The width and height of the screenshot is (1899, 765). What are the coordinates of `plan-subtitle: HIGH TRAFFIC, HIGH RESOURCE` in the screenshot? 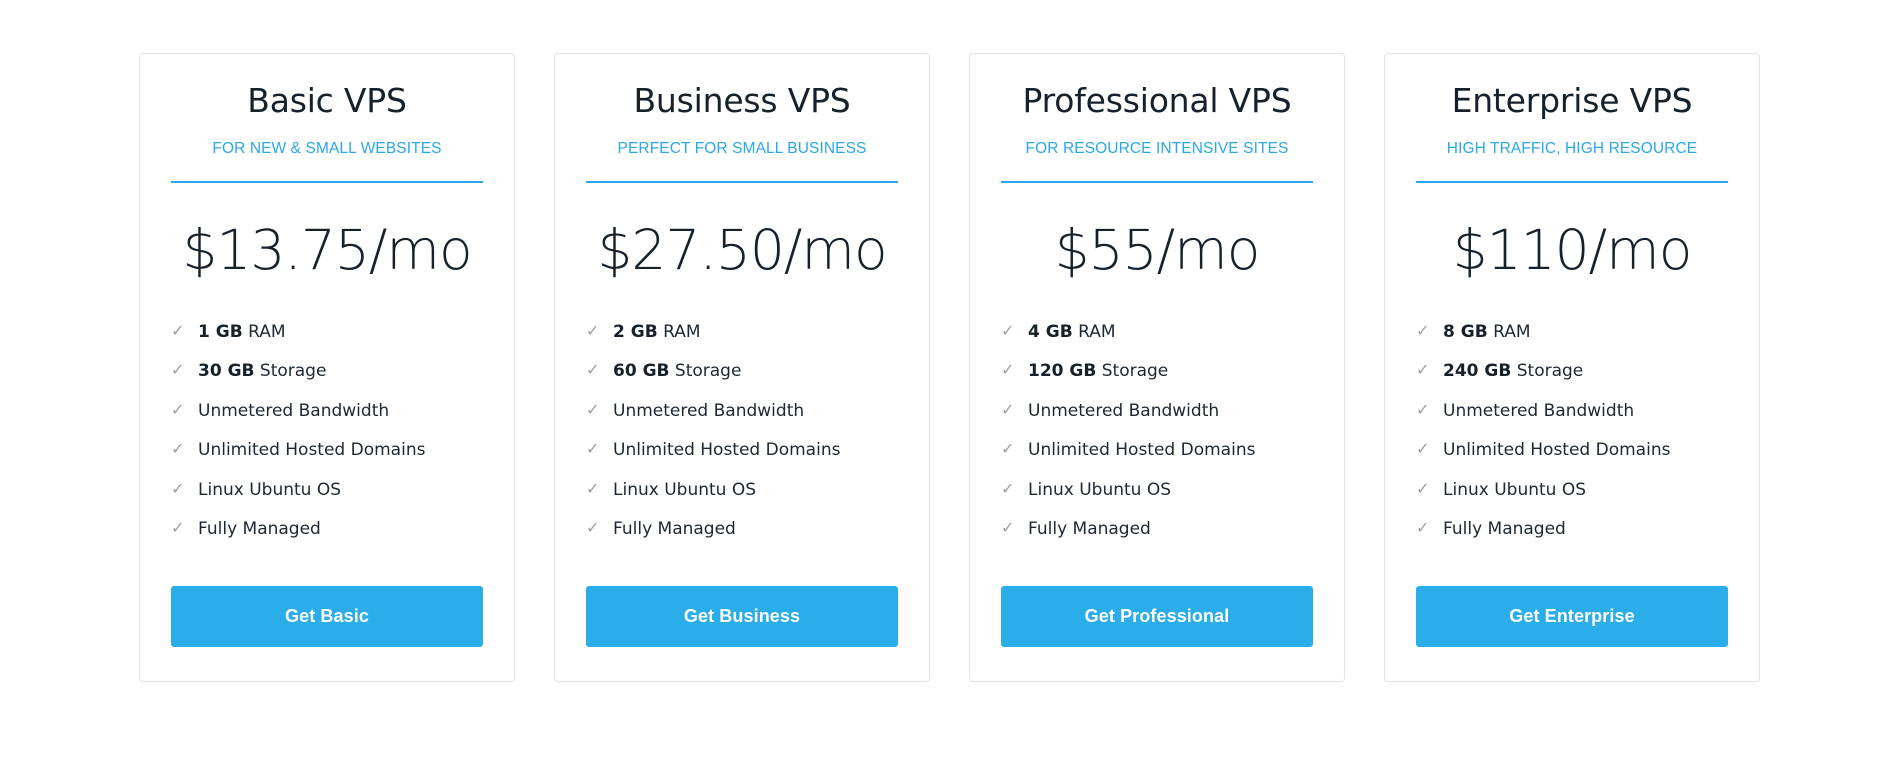 It's located at (1572, 148).